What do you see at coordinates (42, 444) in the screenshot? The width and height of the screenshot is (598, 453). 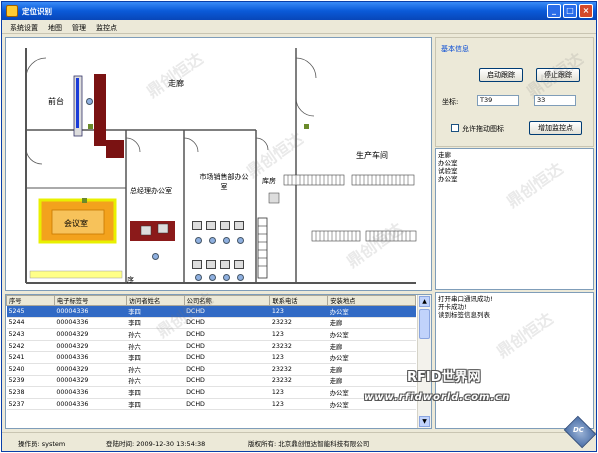 I see `status-operator: 操作员: system` at bounding box center [42, 444].